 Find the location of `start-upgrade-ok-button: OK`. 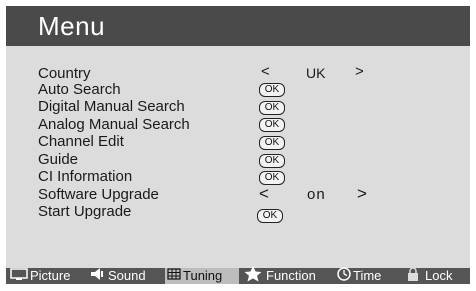

start-upgrade-ok-button: OK is located at coordinates (270, 216).